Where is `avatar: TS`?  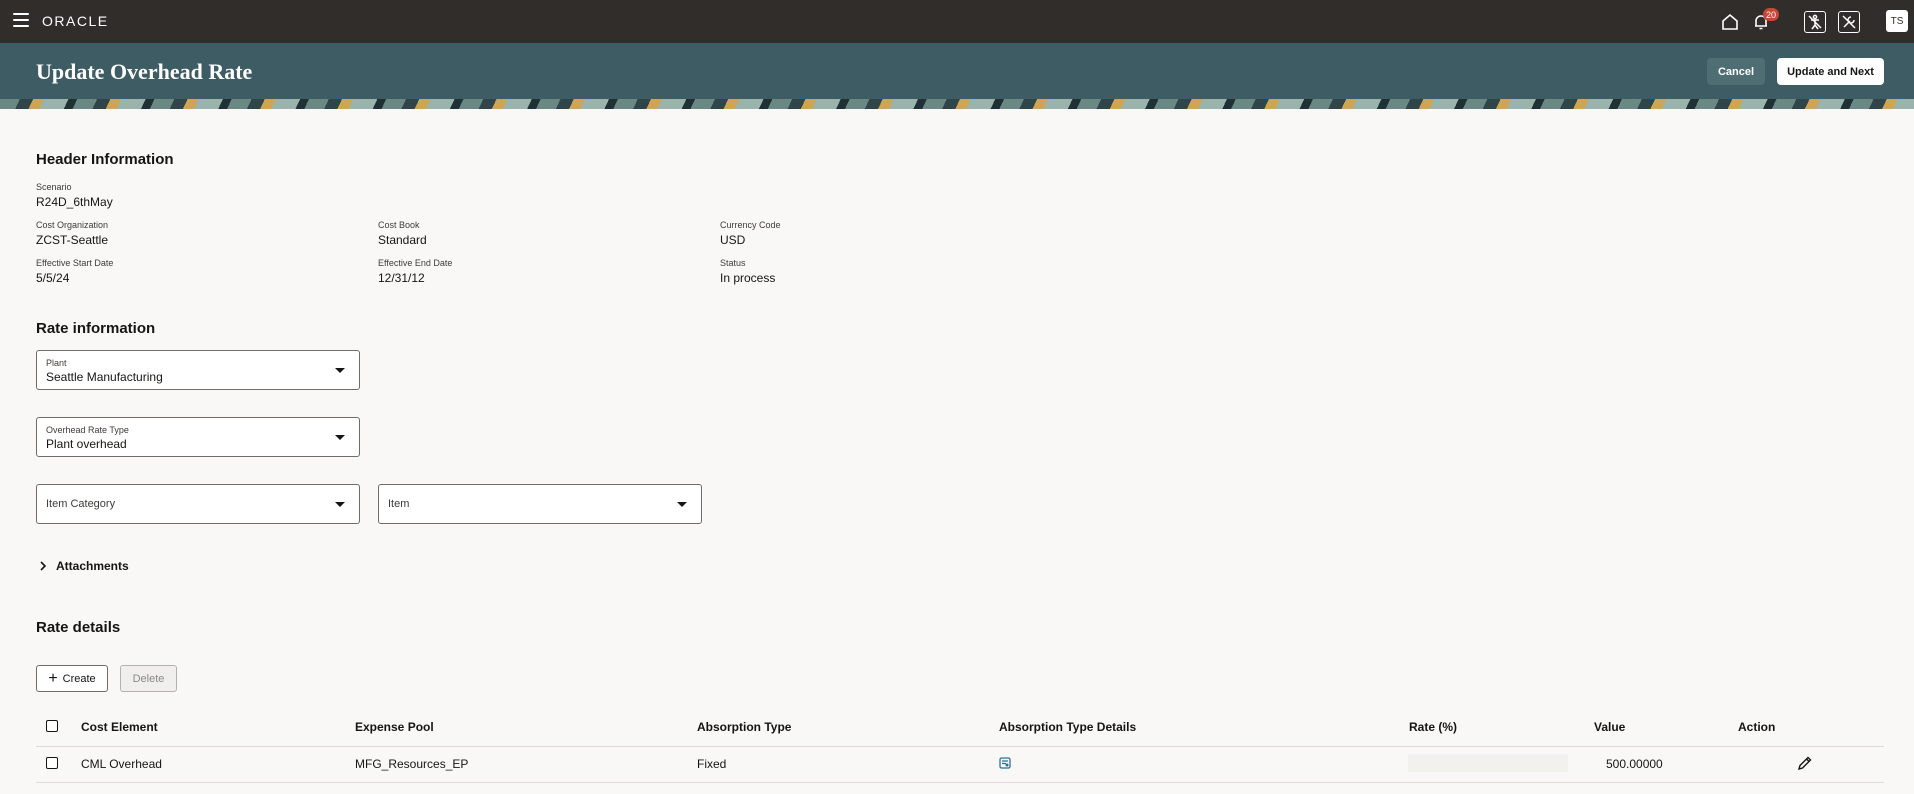 avatar: TS is located at coordinates (1897, 21).